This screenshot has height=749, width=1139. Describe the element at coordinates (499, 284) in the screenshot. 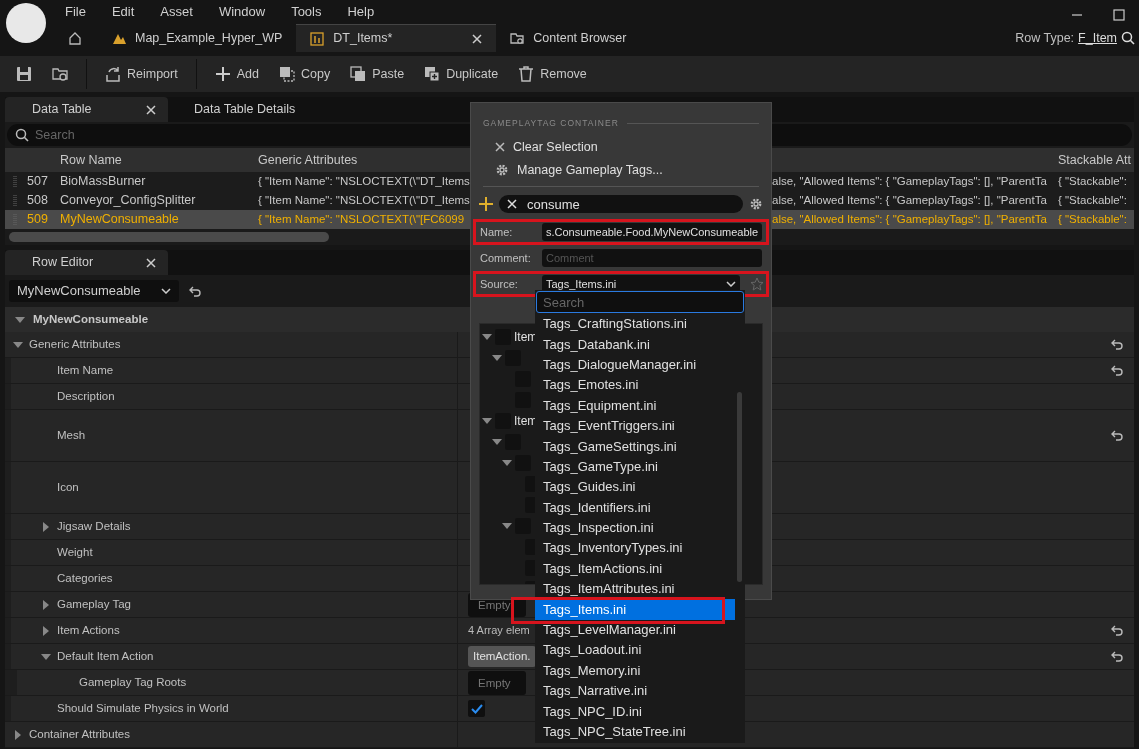

I see `field-label: Source:` at that location.